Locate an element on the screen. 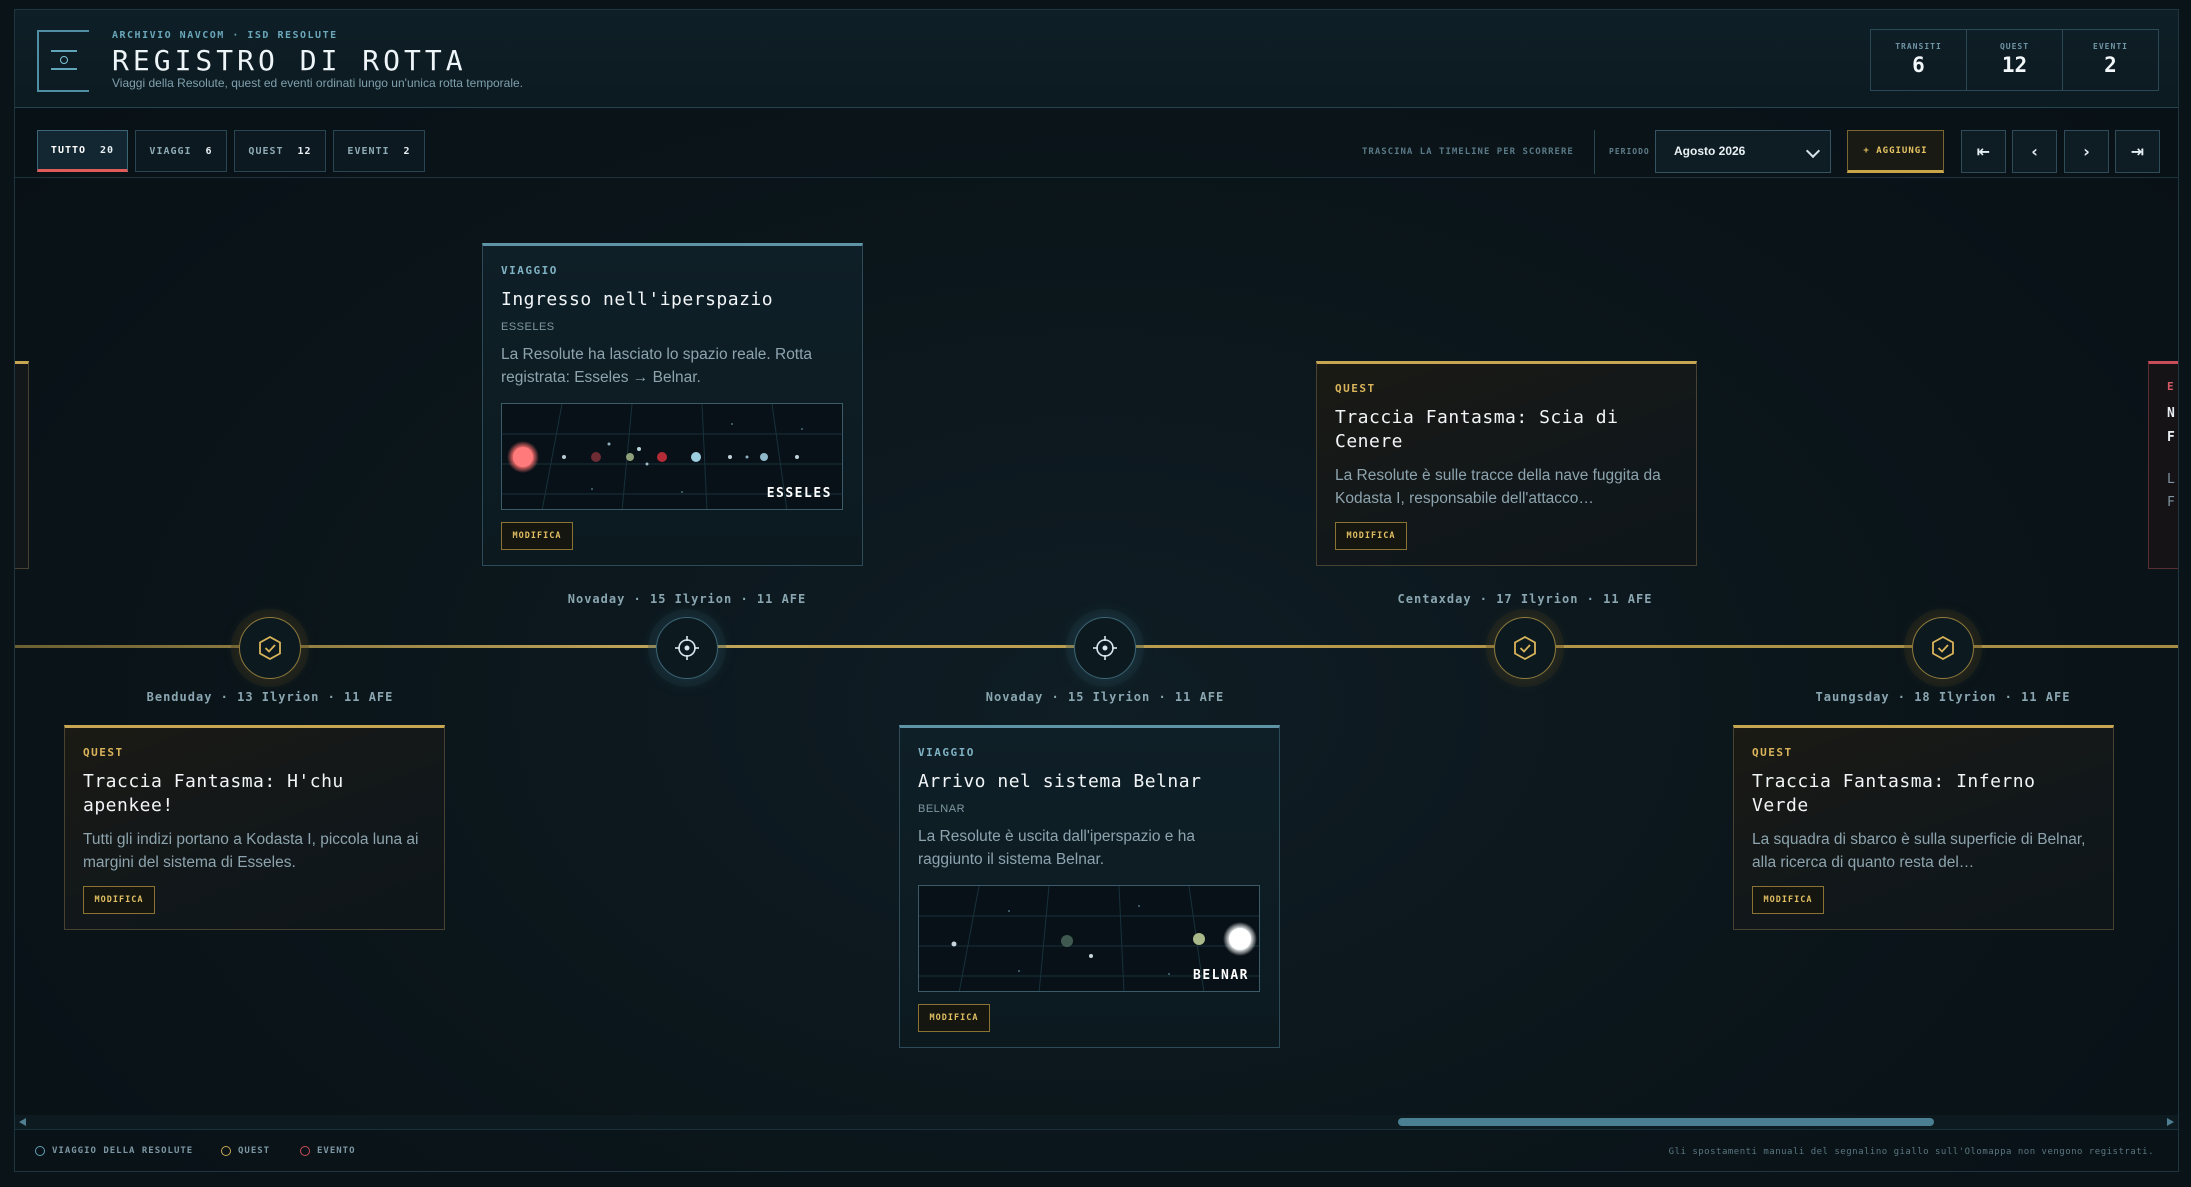 The height and width of the screenshot is (1187, 2191). stat-label: TRANSITI is located at coordinates (1918, 46).